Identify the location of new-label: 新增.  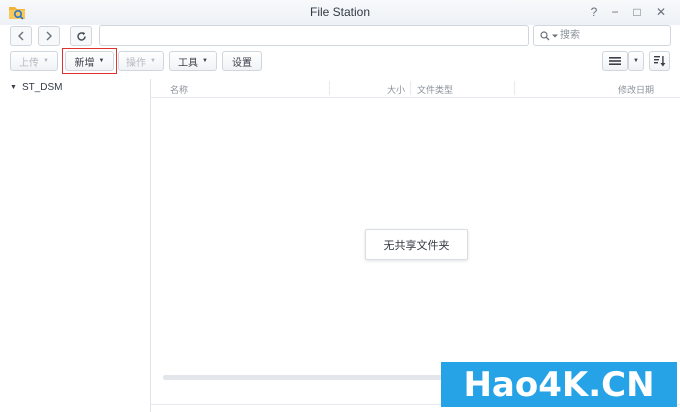
(84, 63).